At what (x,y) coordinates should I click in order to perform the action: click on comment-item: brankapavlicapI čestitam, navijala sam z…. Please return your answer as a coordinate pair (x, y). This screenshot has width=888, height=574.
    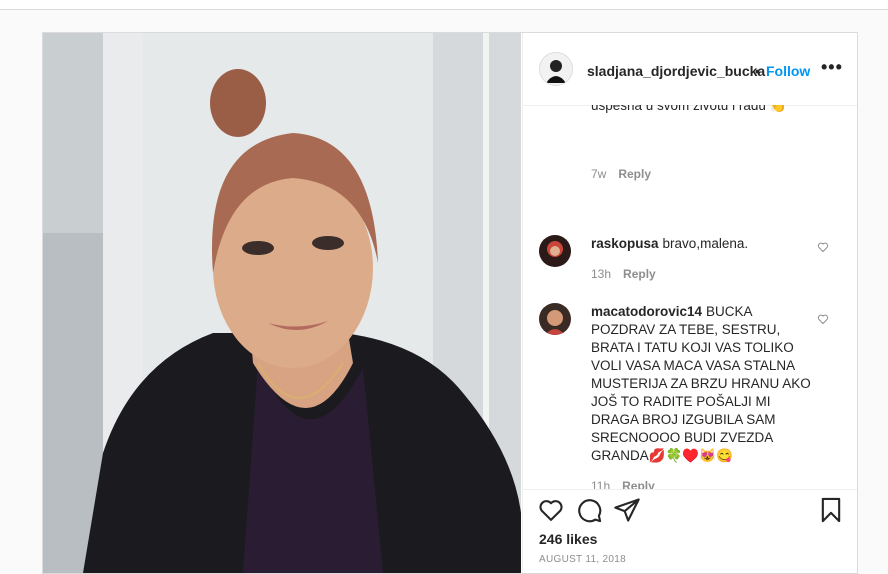
    Looking at the image, I should click on (689, 143).